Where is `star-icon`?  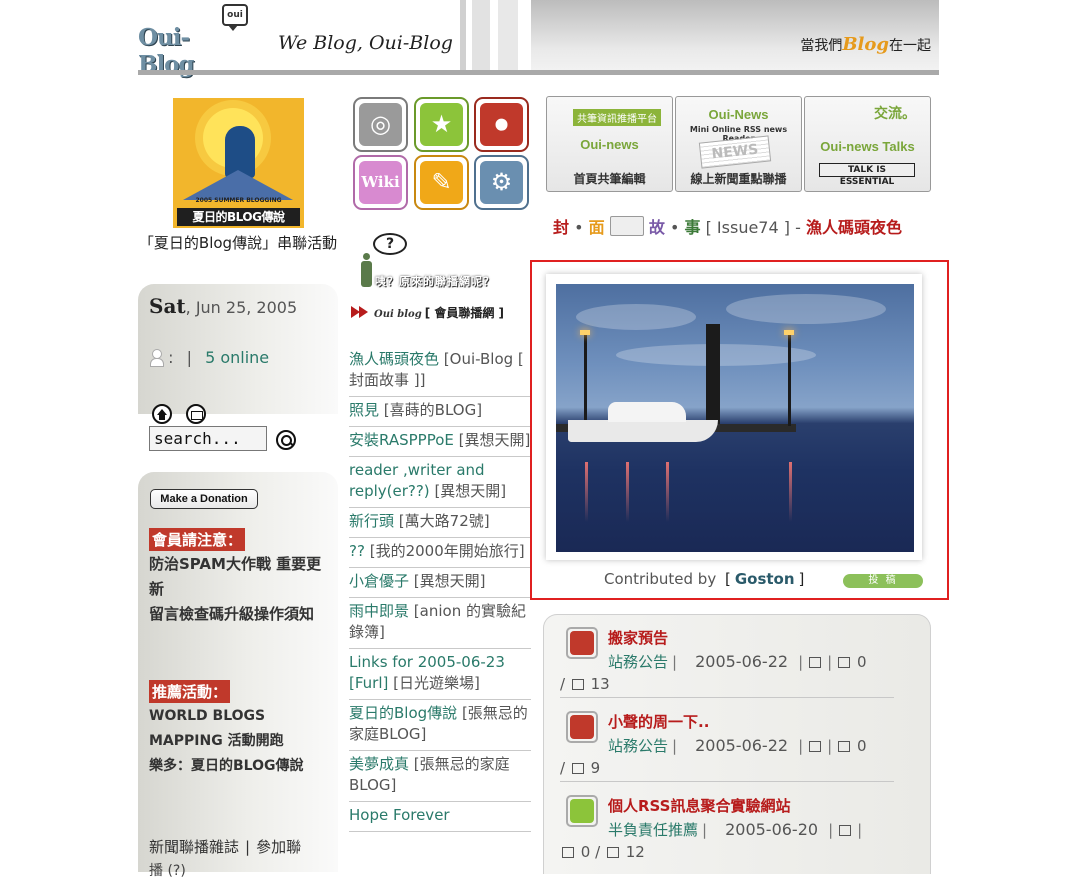 star-icon is located at coordinates (582, 811).